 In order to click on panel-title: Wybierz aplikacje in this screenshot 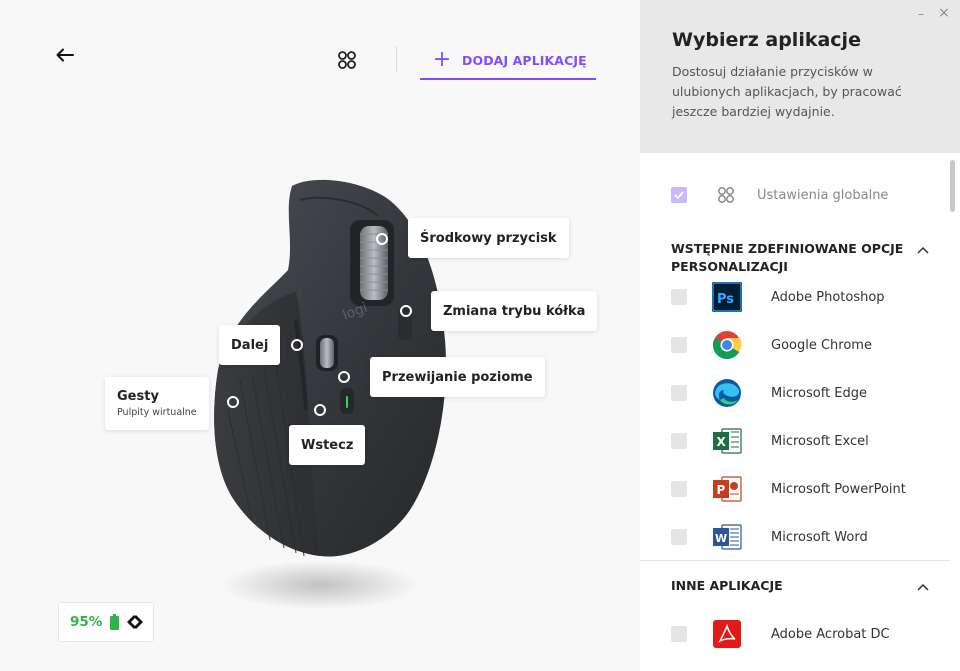, I will do `click(766, 40)`.